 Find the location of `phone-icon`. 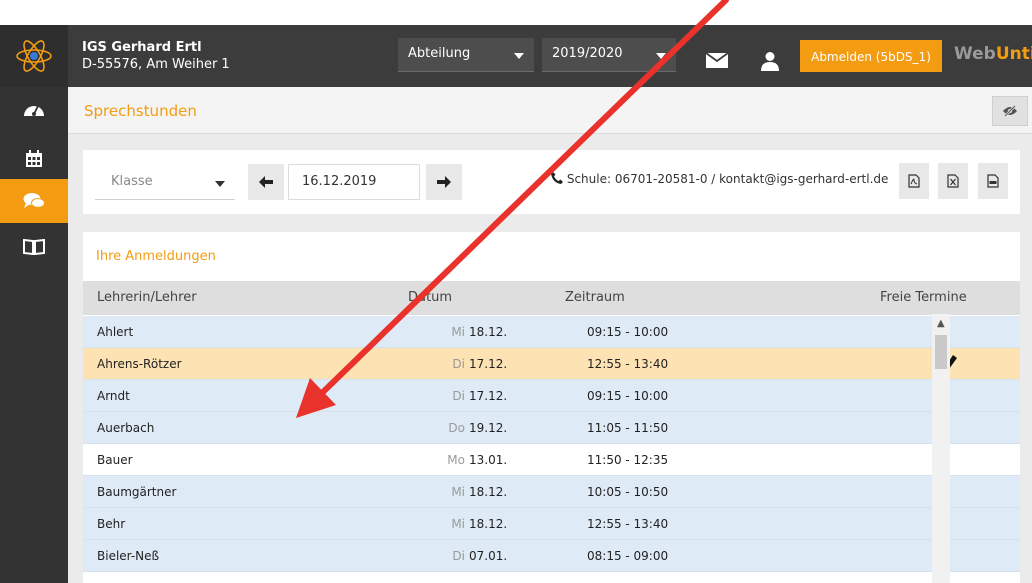

phone-icon is located at coordinates (557, 178).